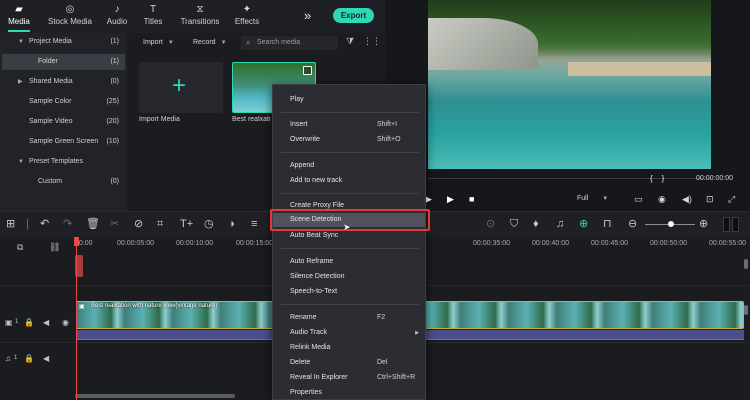 Image resolution: width=750 pixels, height=400 pixels. I want to click on mark-in-icon: {, so click(651, 178).